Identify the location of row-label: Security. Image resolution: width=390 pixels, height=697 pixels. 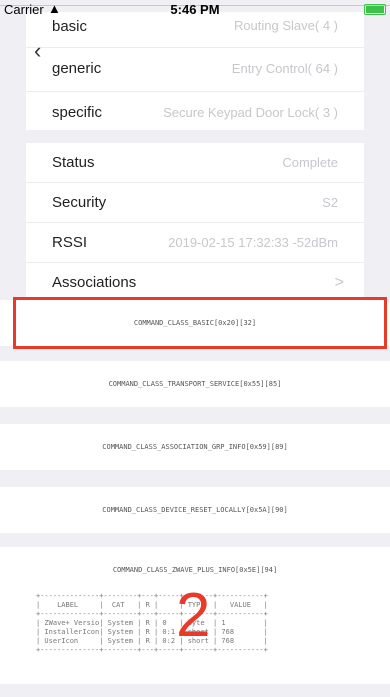
(79, 202).